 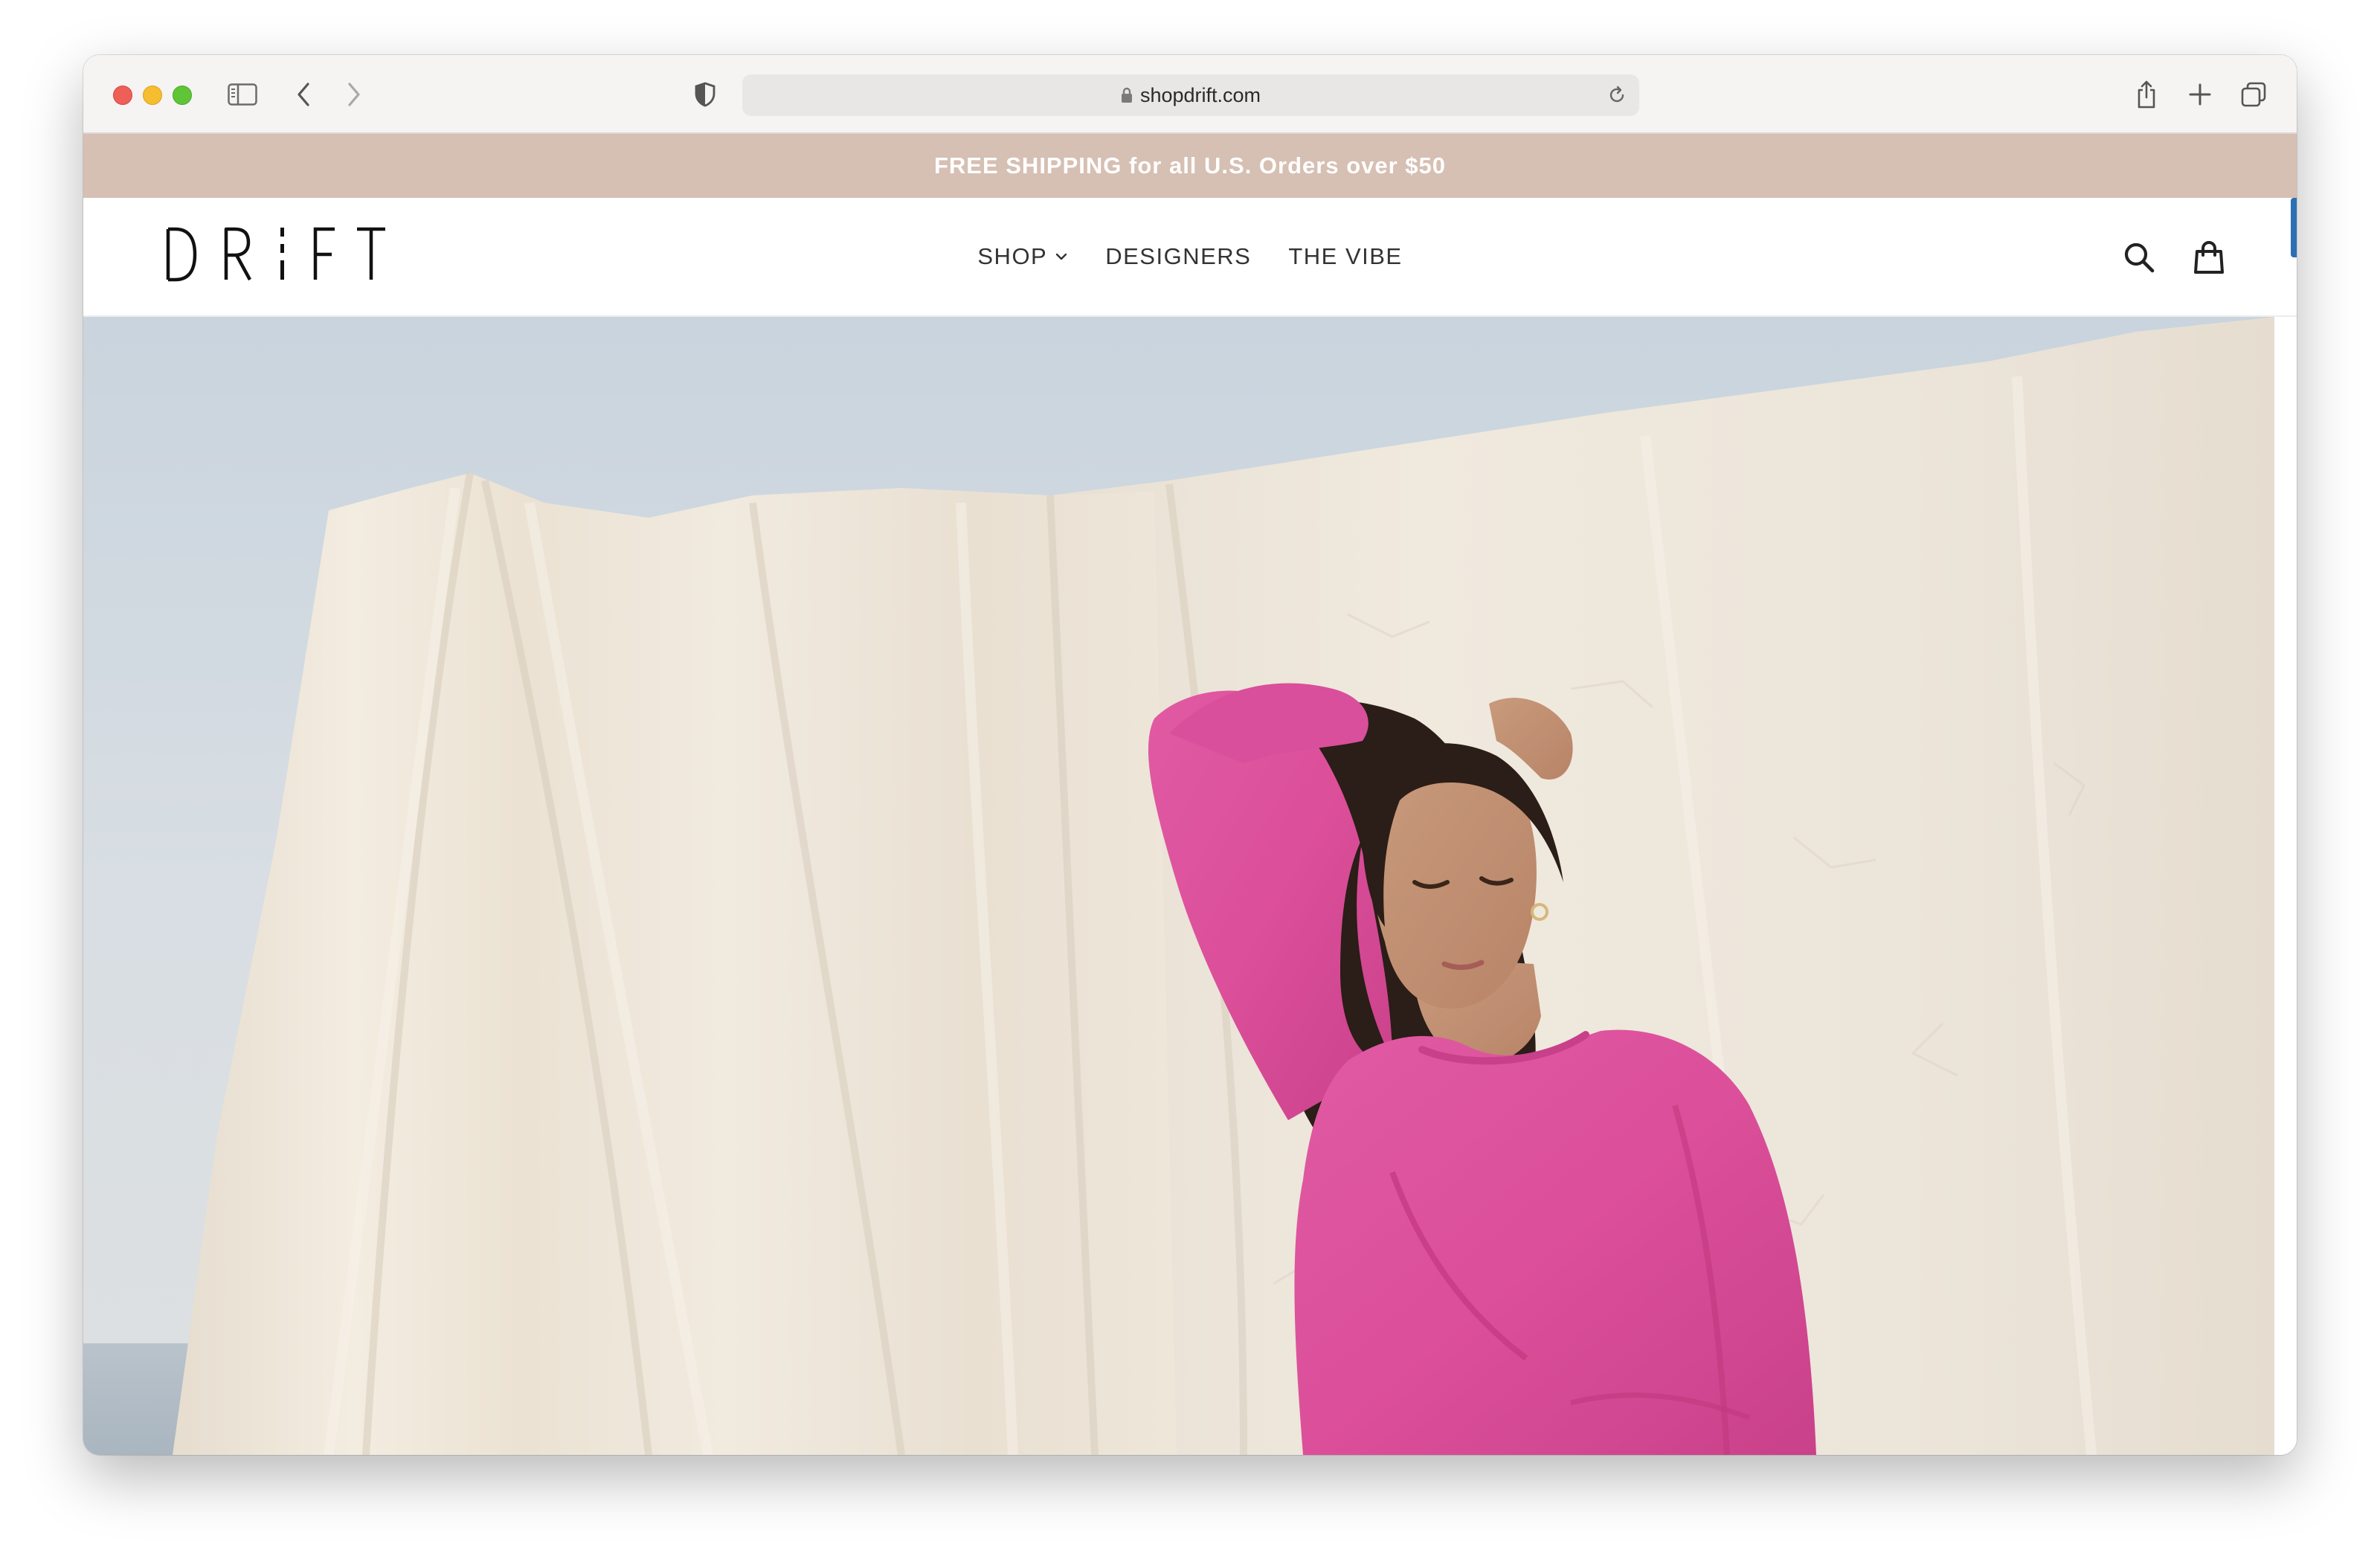 What do you see at coordinates (123, 96) in the screenshot?
I see `close-window-button` at bounding box center [123, 96].